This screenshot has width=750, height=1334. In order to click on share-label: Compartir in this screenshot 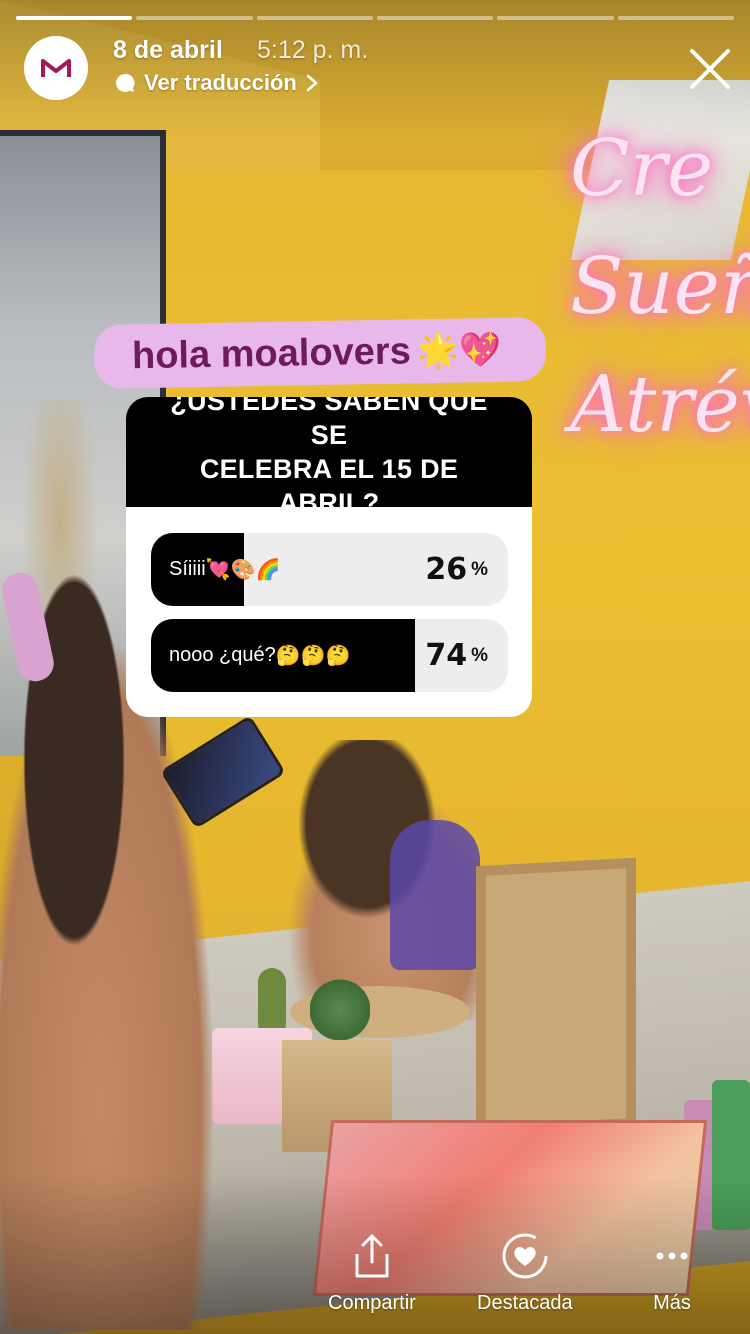, I will do `click(372, 1303)`.